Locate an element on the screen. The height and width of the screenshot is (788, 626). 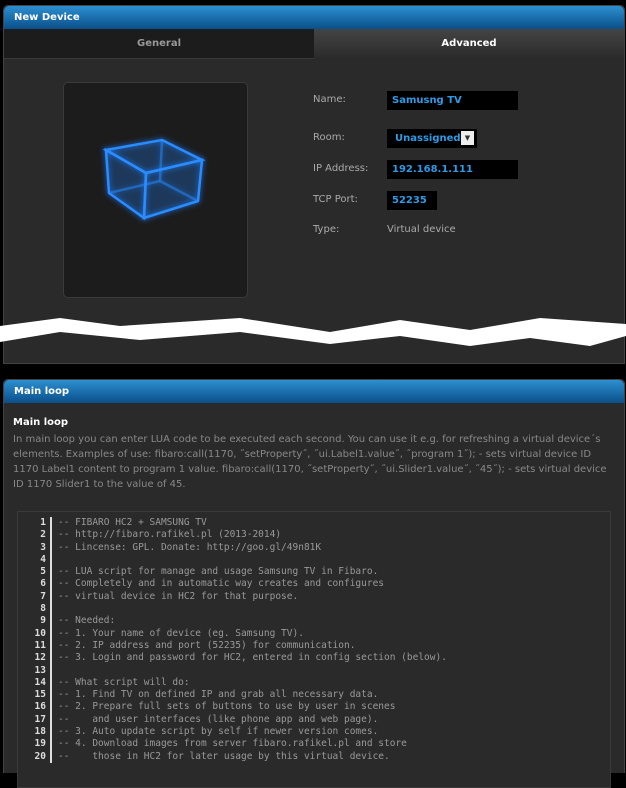
type-value: Virtual device is located at coordinates (421, 229).